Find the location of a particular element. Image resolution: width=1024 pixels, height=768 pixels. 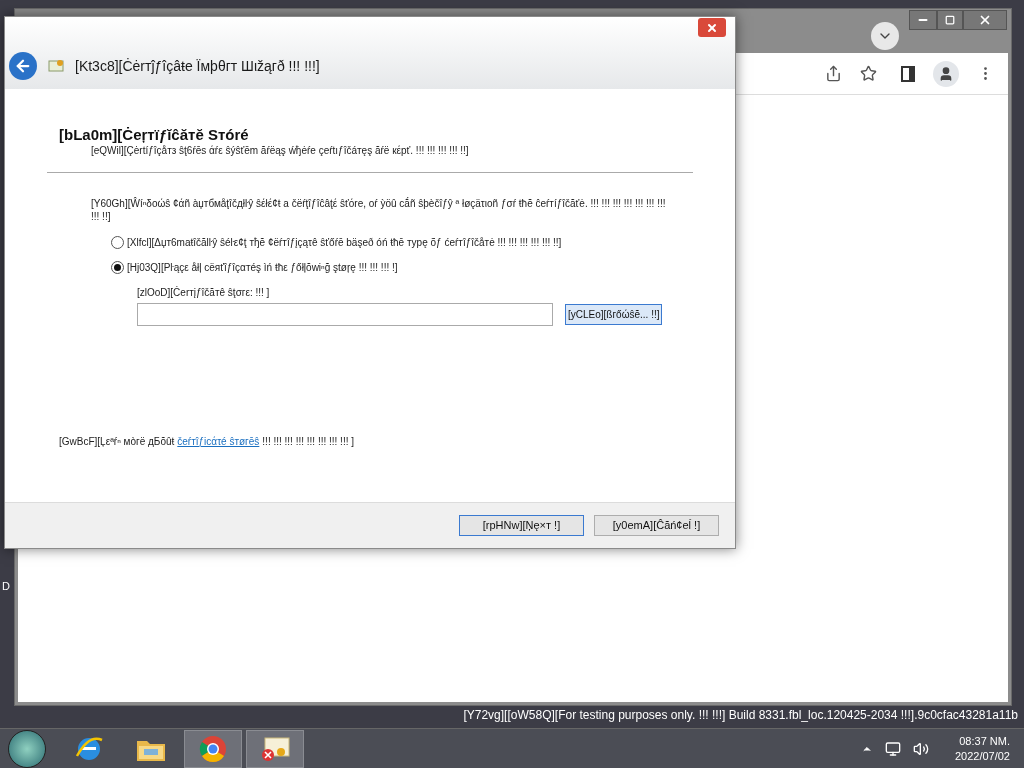

page-subtitle: [eQWil][Çėrtíƒîçåтз ŝţ6ŕēs άŕε ŝýŝťēm ăŕëąş ẃђėŕe çeŕtıƒîčáтęş ăŕë кέpť. !!! !!! !!! !!! !!] is located at coordinates (280, 151).